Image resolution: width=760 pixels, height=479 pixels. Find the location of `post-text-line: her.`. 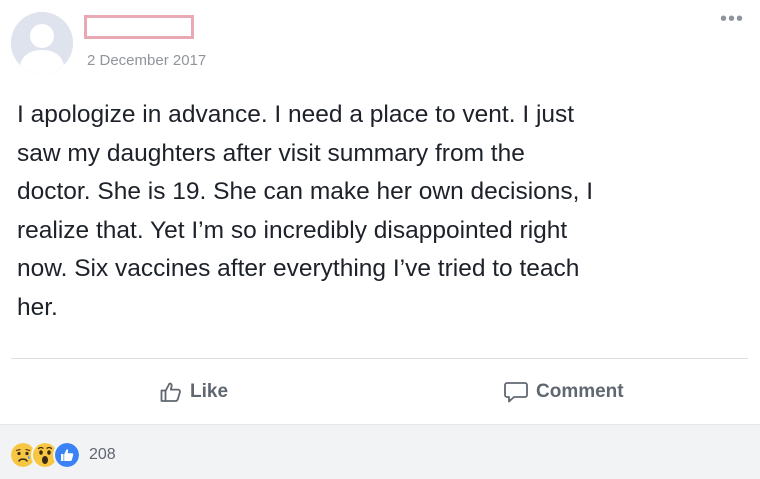

post-text-line: her. is located at coordinates (37, 307).